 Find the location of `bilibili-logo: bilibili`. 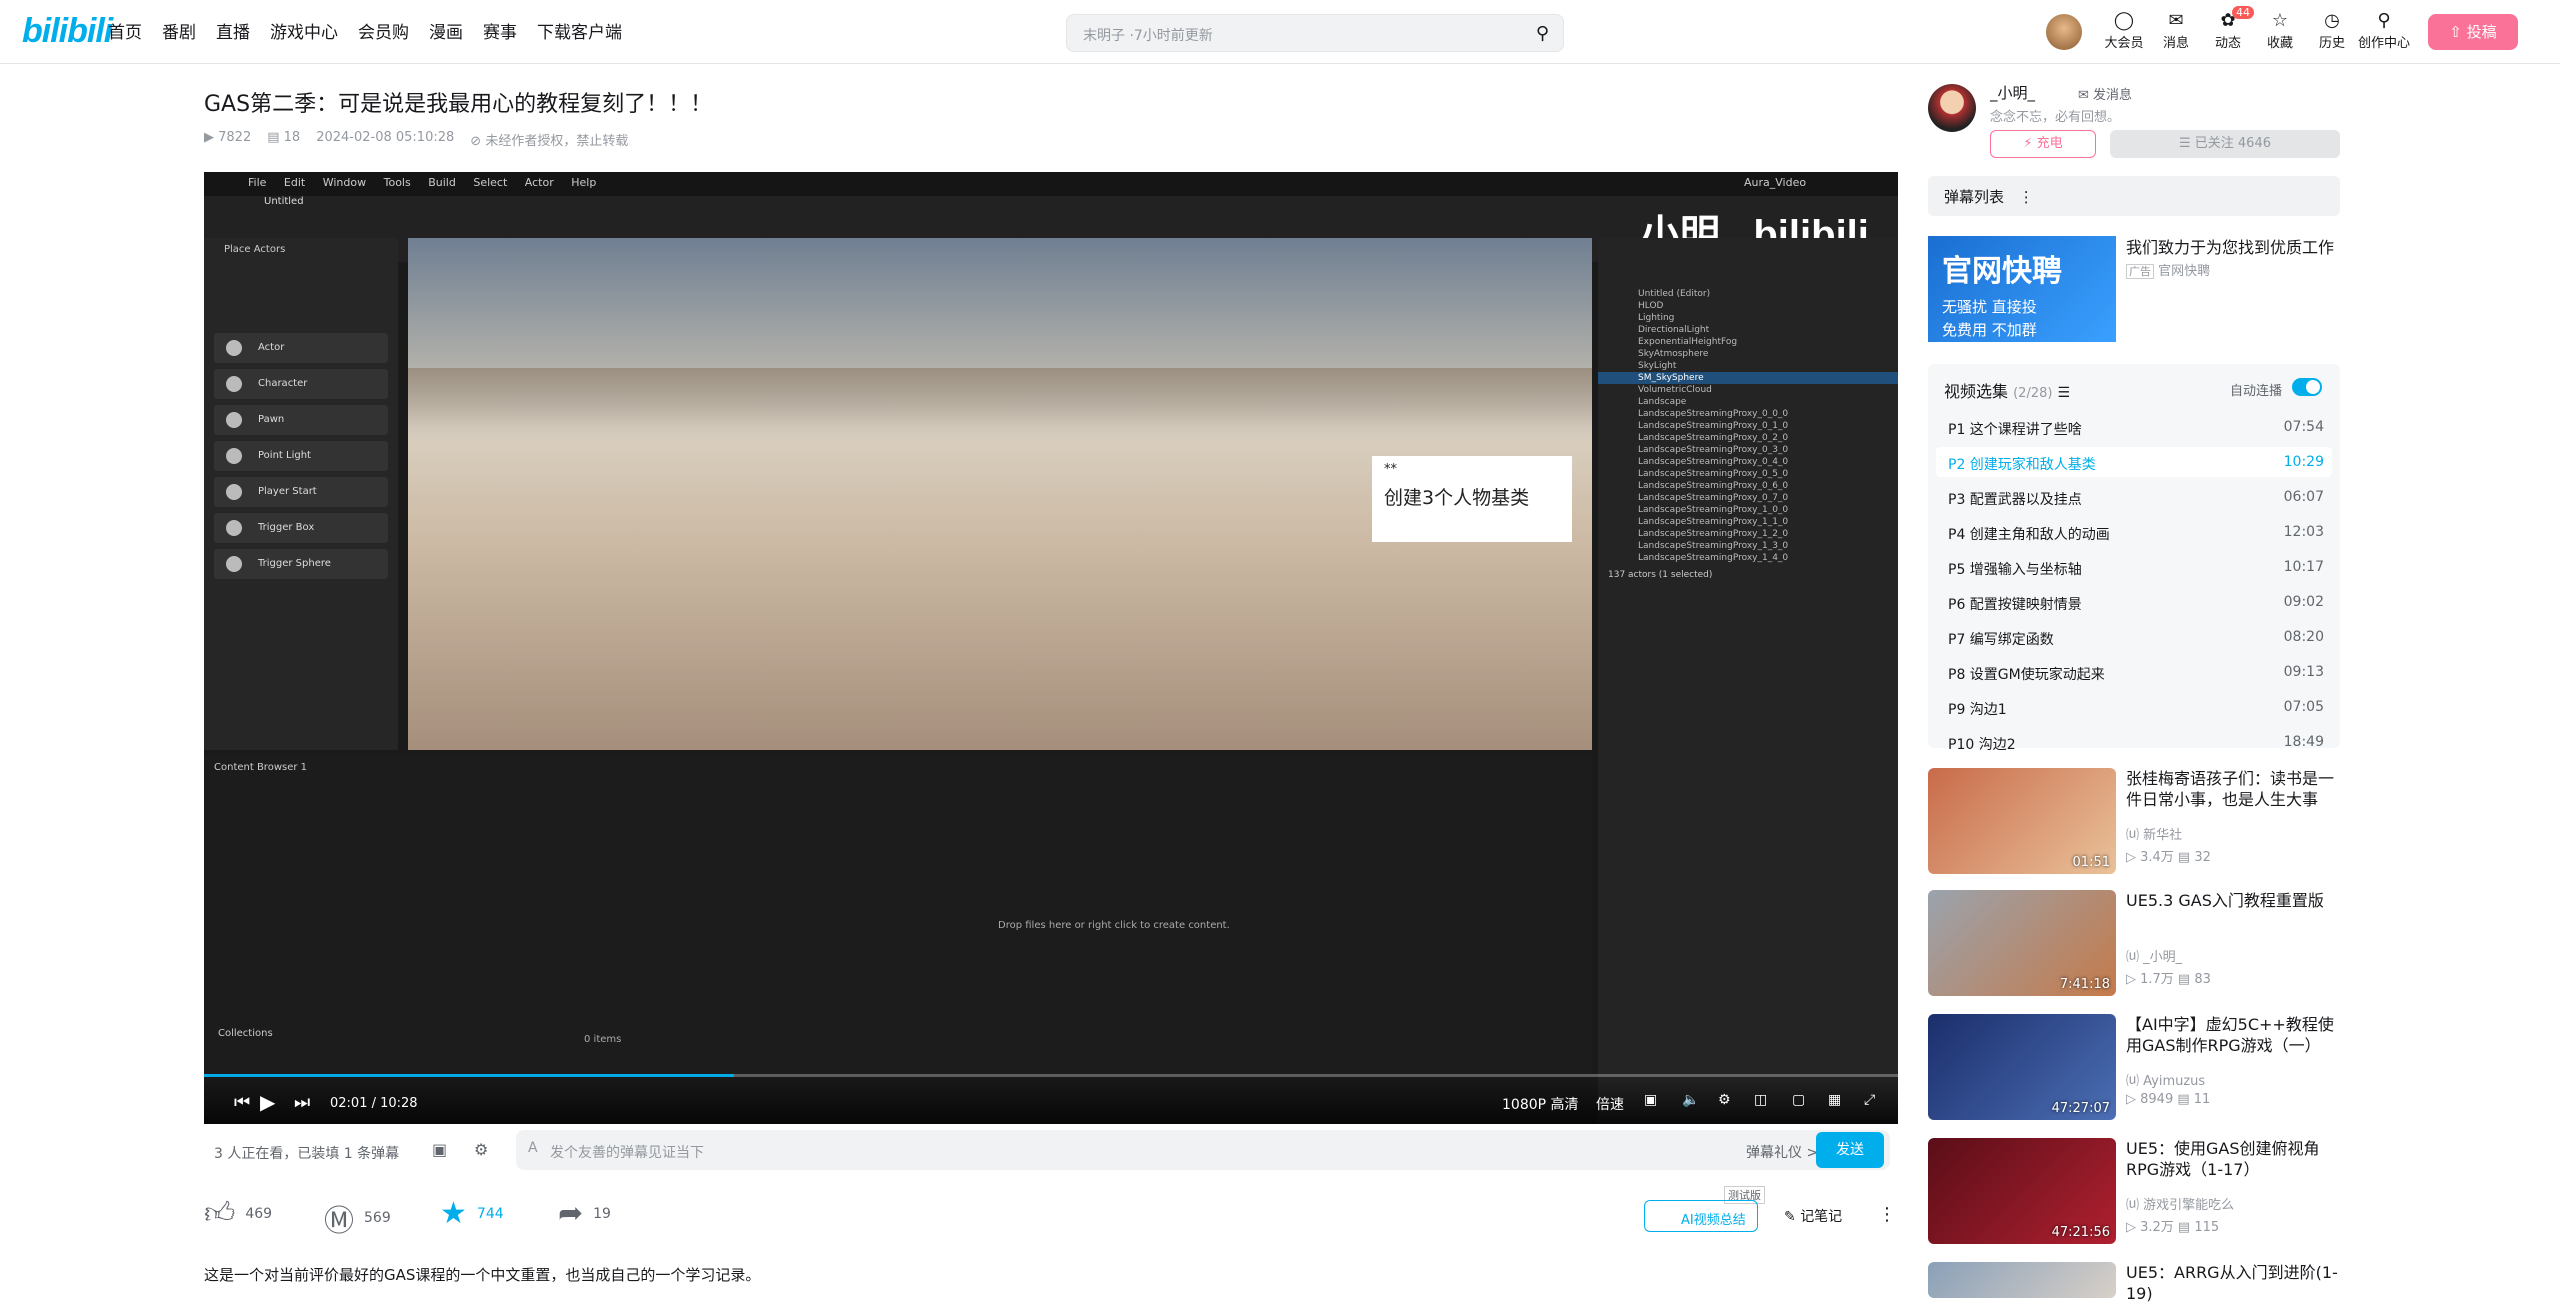

bilibili-logo: bilibili is located at coordinates (67, 31).